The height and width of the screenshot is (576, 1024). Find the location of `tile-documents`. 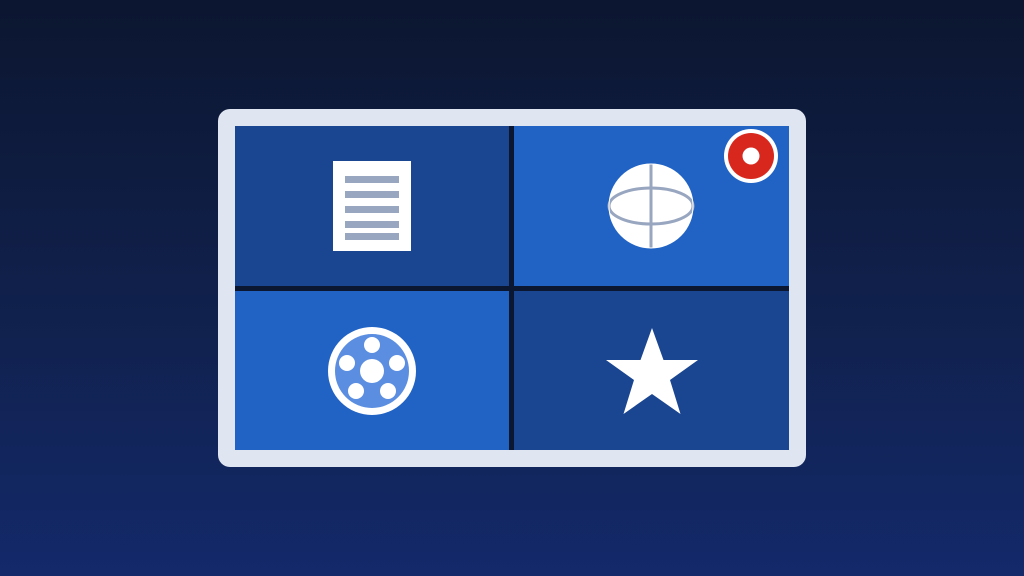

tile-documents is located at coordinates (372, 206).